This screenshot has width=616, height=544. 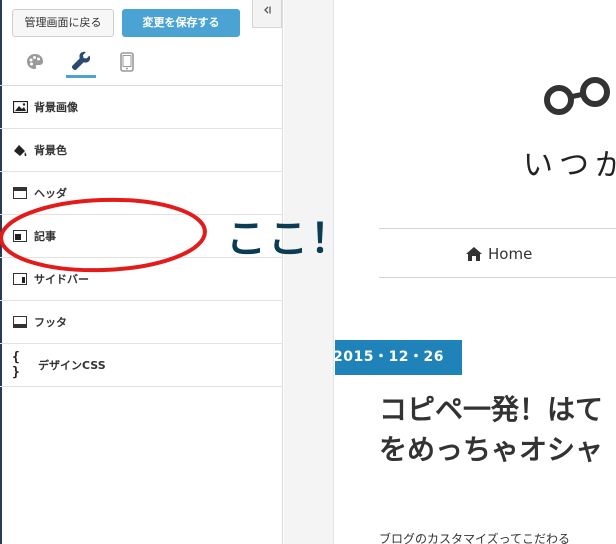 What do you see at coordinates (181, 23) in the screenshot?
I see `save-changes-button: 変更を保存する` at bounding box center [181, 23].